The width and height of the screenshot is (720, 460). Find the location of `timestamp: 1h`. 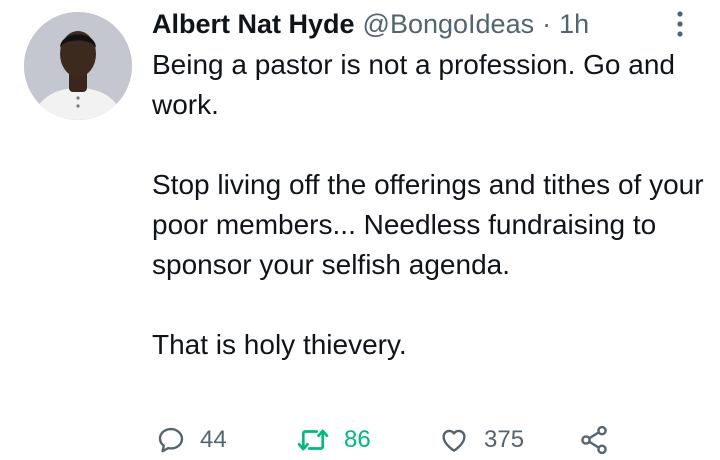

timestamp: 1h is located at coordinates (574, 24).